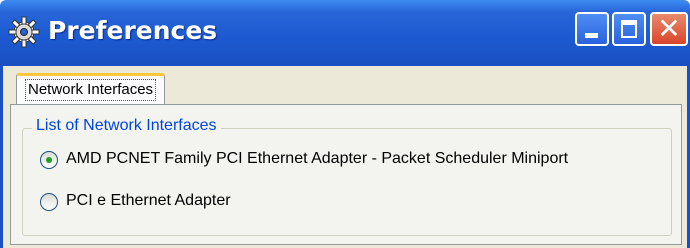 This screenshot has width=690, height=248. Describe the element at coordinates (49, 202) in the screenshot. I see `radio-button-unchecked` at that location.